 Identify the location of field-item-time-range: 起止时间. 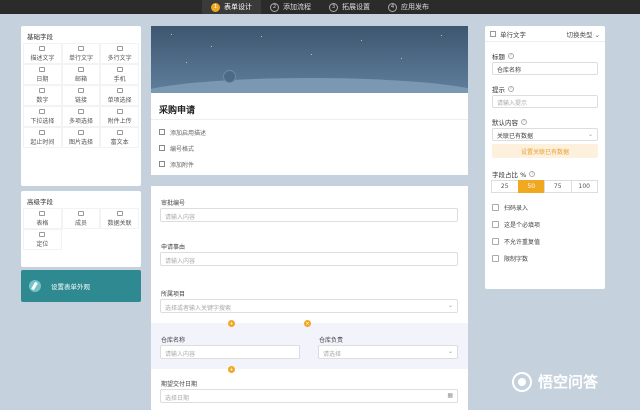
(42, 137).